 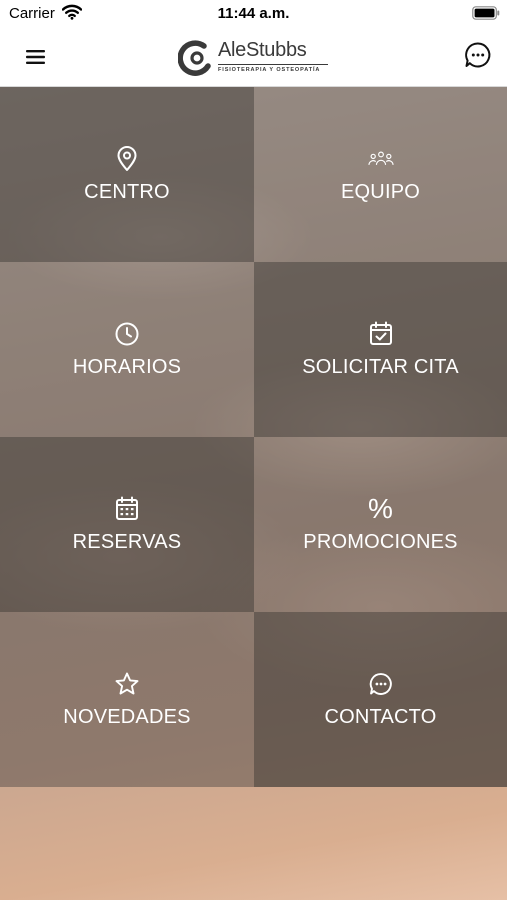 I want to click on clock-icon, so click(x=127, y=334).